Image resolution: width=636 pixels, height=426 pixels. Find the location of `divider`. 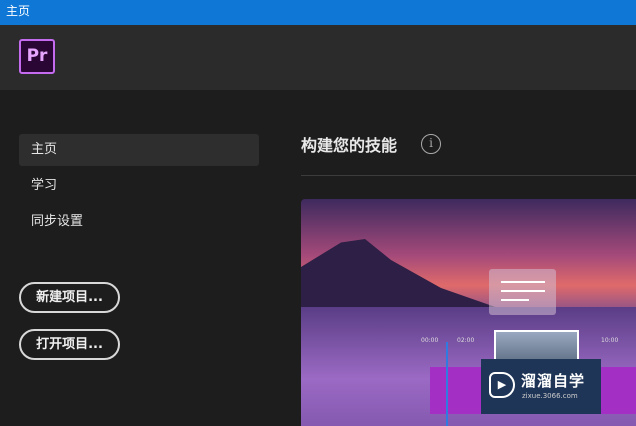

divider is located at coordinates (468, 175).